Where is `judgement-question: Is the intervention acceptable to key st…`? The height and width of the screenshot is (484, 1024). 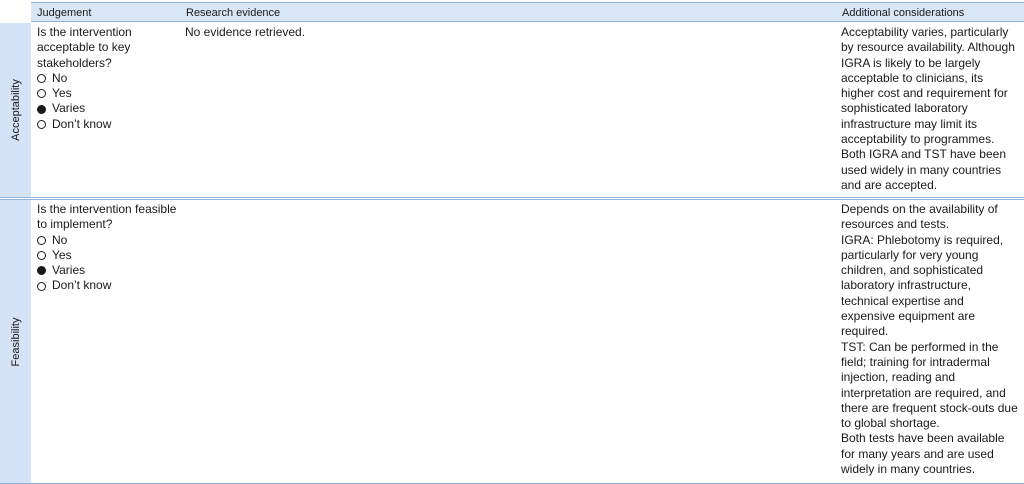 judgement-question: Is the intervention acceptable to key st… is located at coordinates (84, 47).